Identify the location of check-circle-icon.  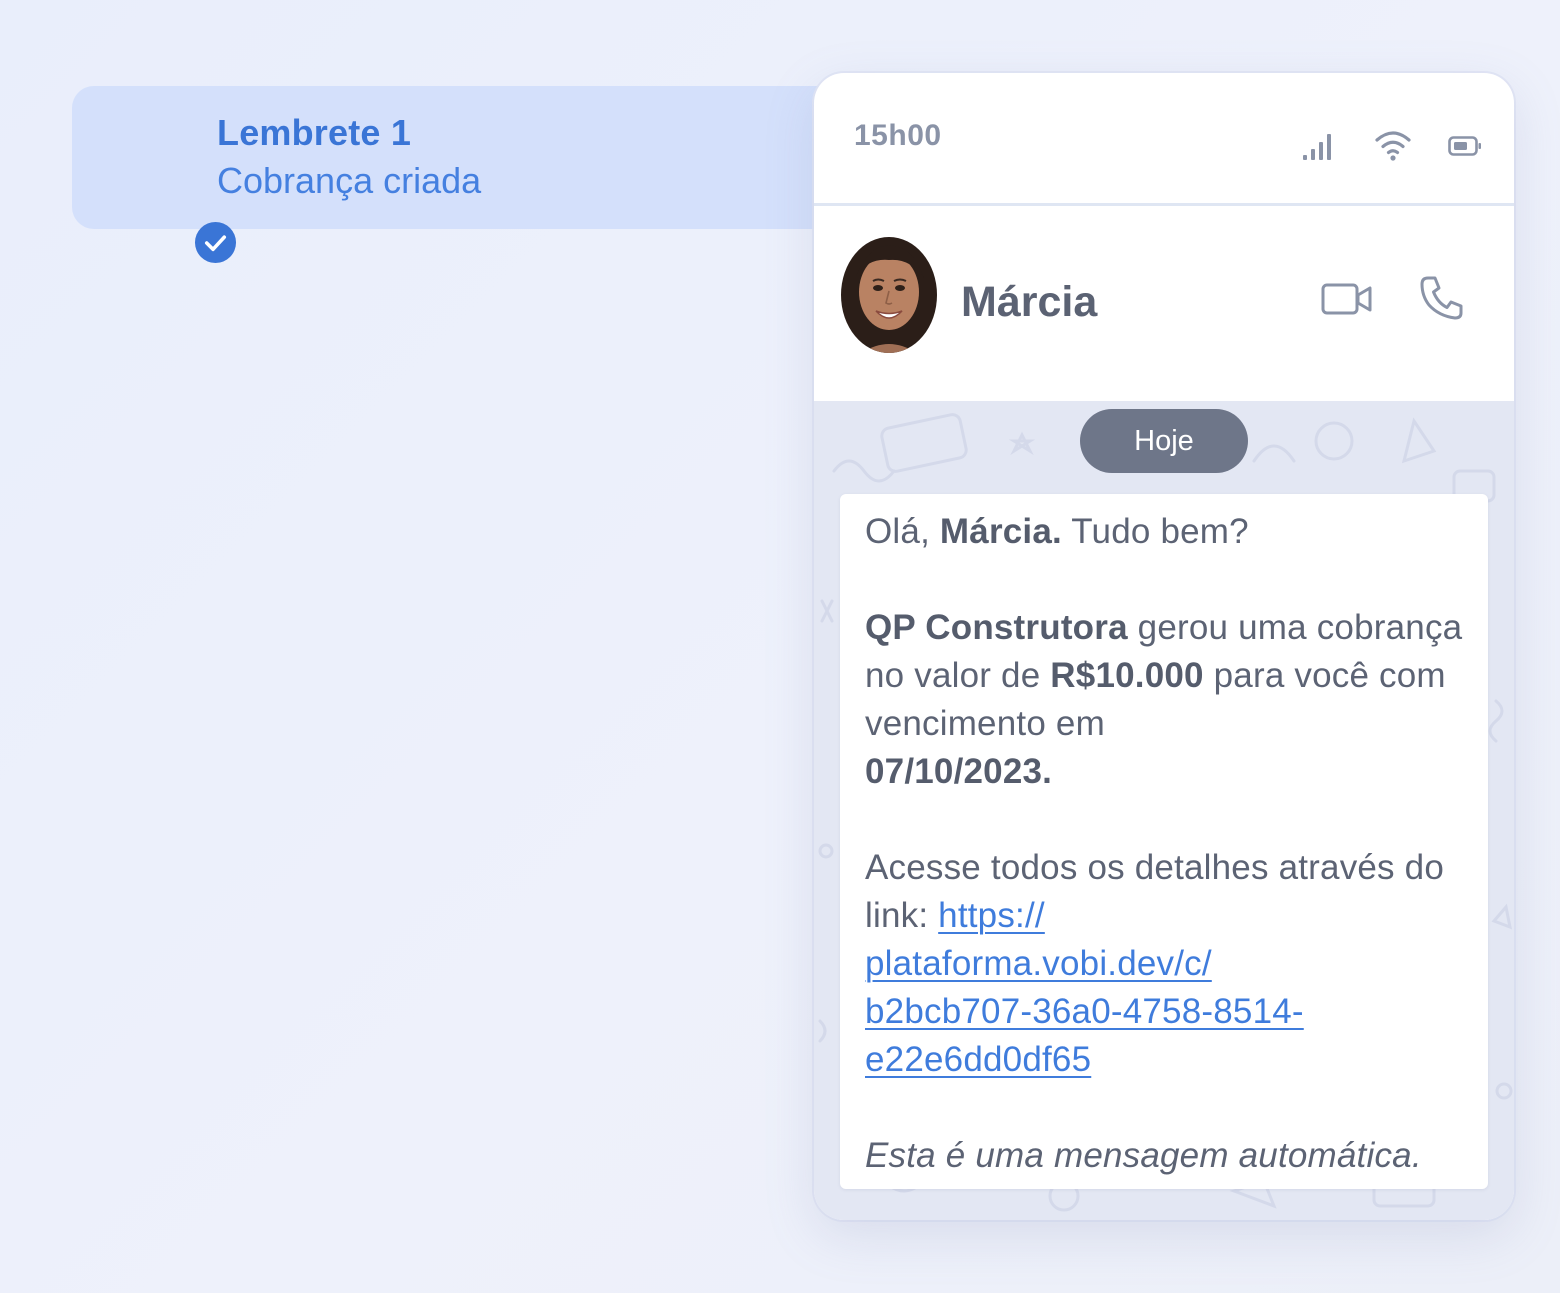
(215, 242).